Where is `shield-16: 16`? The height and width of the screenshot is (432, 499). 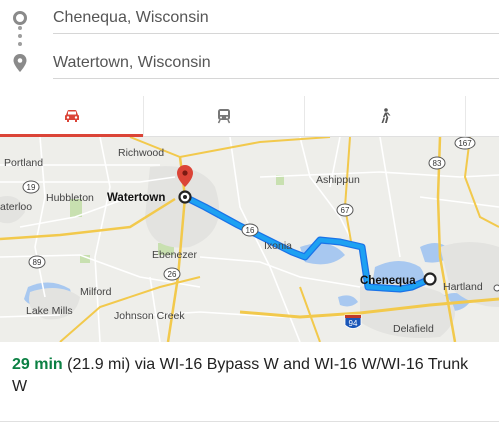 shield-16: 16 is located at coordinates (250, 230).